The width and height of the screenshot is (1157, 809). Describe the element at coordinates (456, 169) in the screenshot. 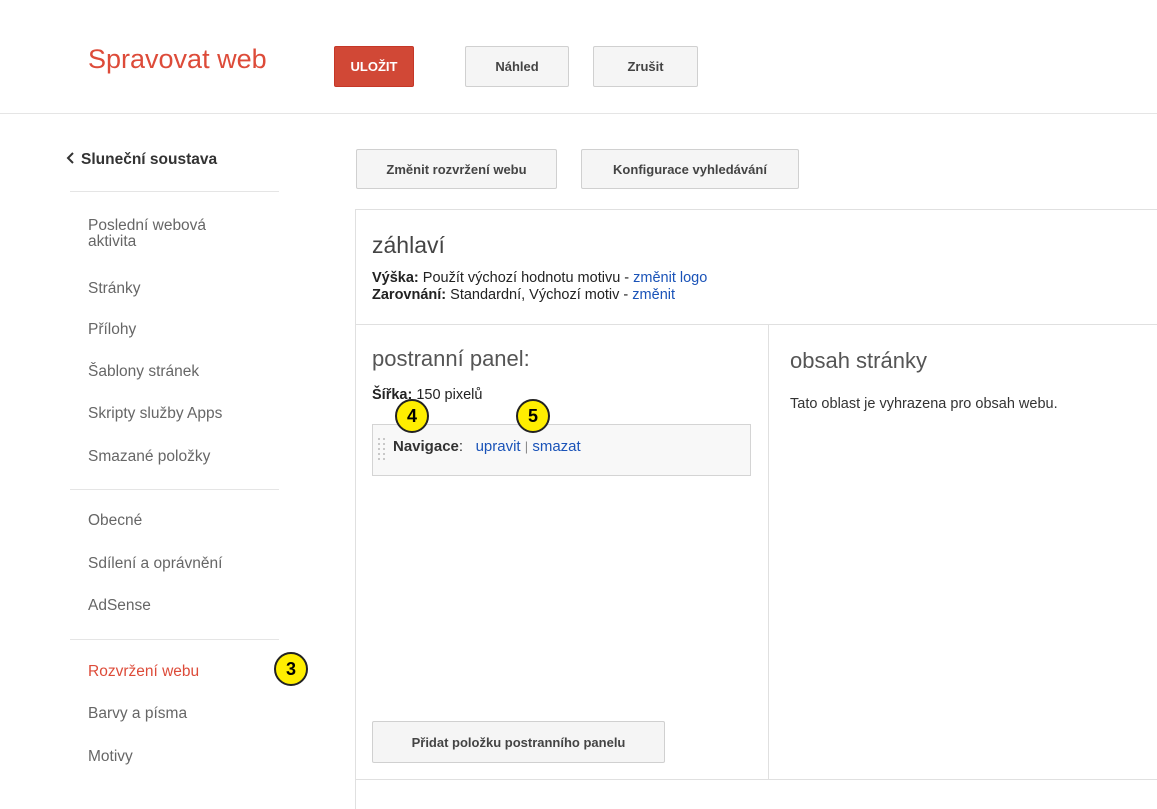

I see `change-layout-button: Změnit rozvržení webu` at that location.